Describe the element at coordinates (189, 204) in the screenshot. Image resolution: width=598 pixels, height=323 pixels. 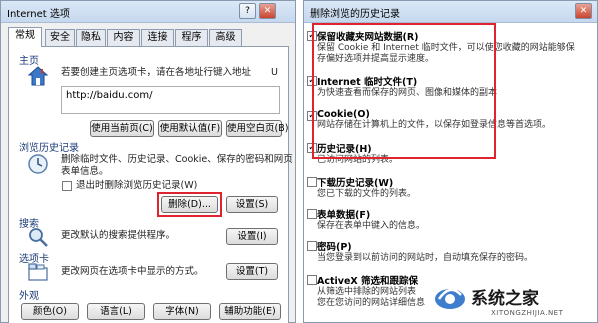
I see `delete-button-highlight` at that location.